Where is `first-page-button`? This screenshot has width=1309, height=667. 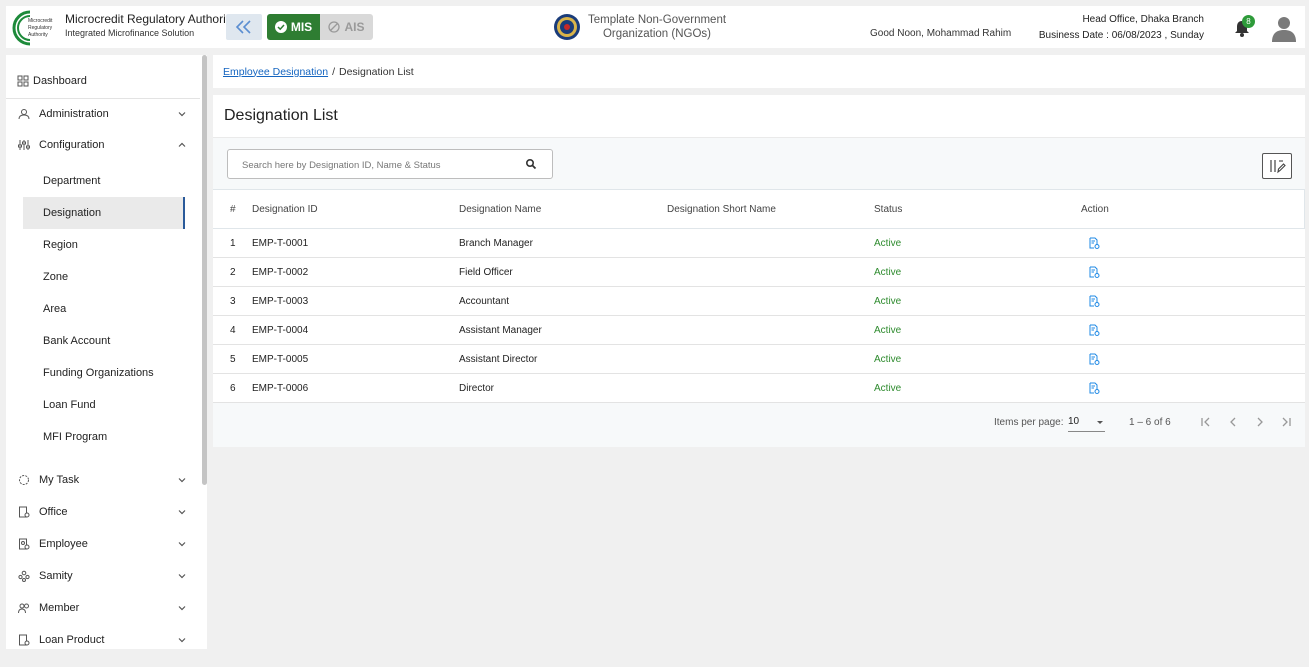
first-page-button is located at coordinates (1206, 422).